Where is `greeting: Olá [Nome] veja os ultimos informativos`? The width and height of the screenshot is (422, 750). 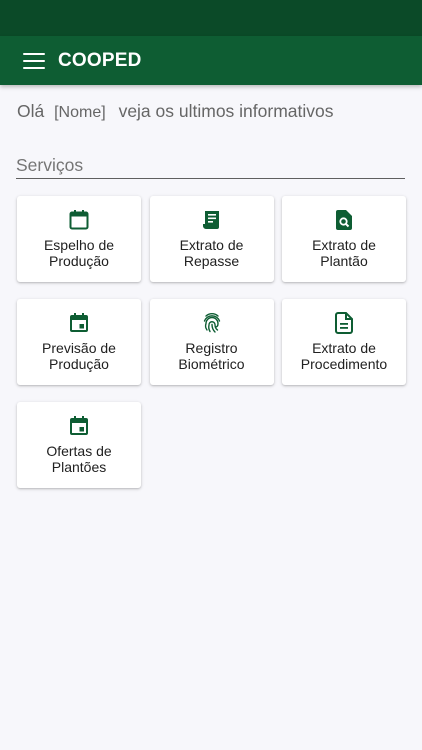
greeting: Olá [Nome] veja os ultimos informativos is located at coordinates (214, 111).